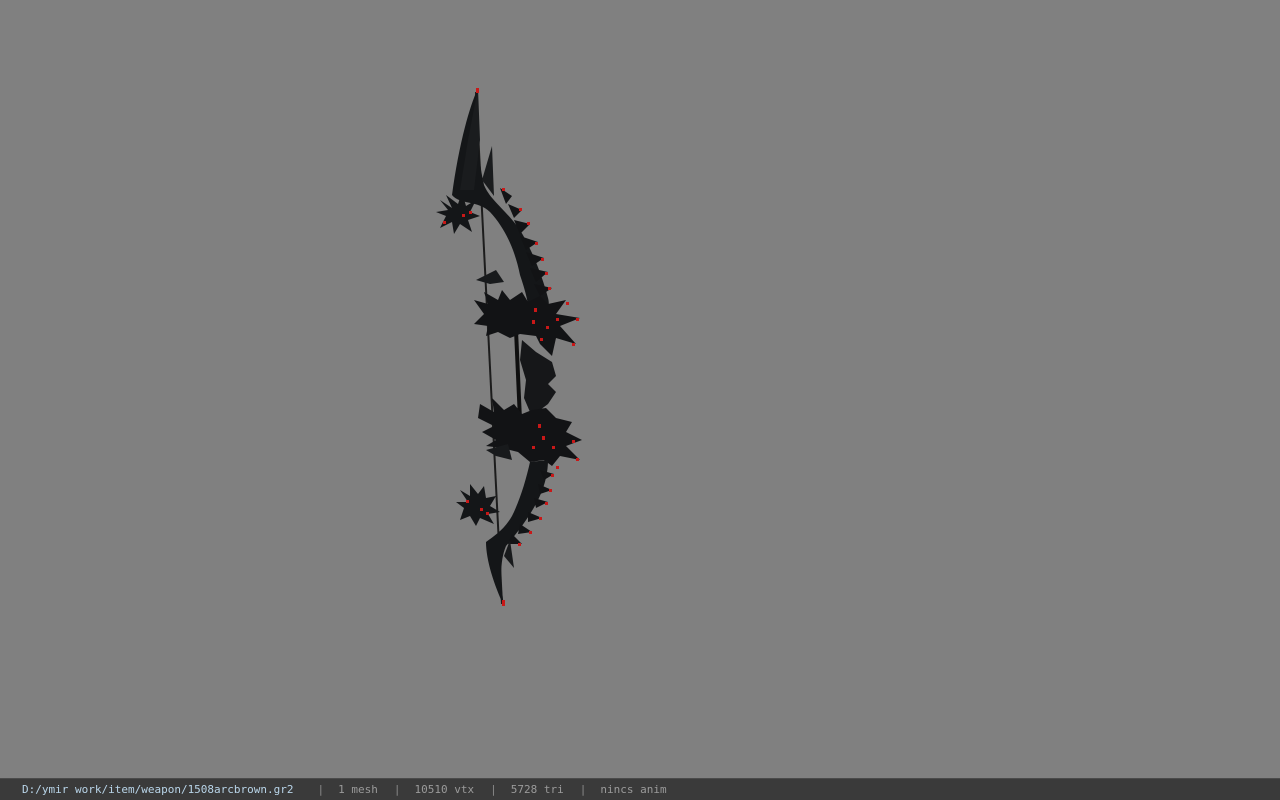 This screenshot has height=800, width=1280. What do you see at coordinates (537, 789) in the screenshot?
I see `triangle-count: 5728 tri` at bounding box center [537, 789].